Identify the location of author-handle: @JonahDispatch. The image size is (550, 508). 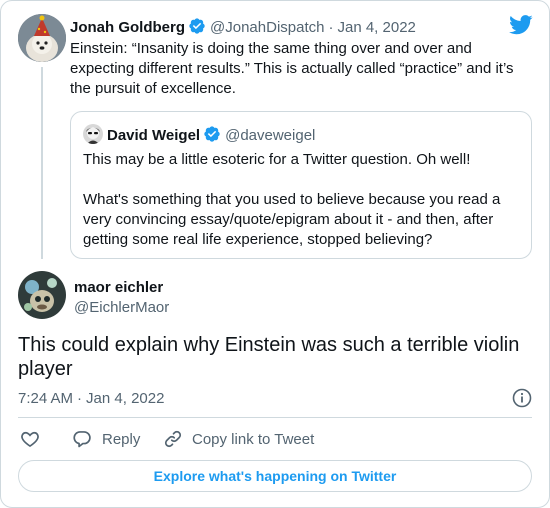
(267, 27).